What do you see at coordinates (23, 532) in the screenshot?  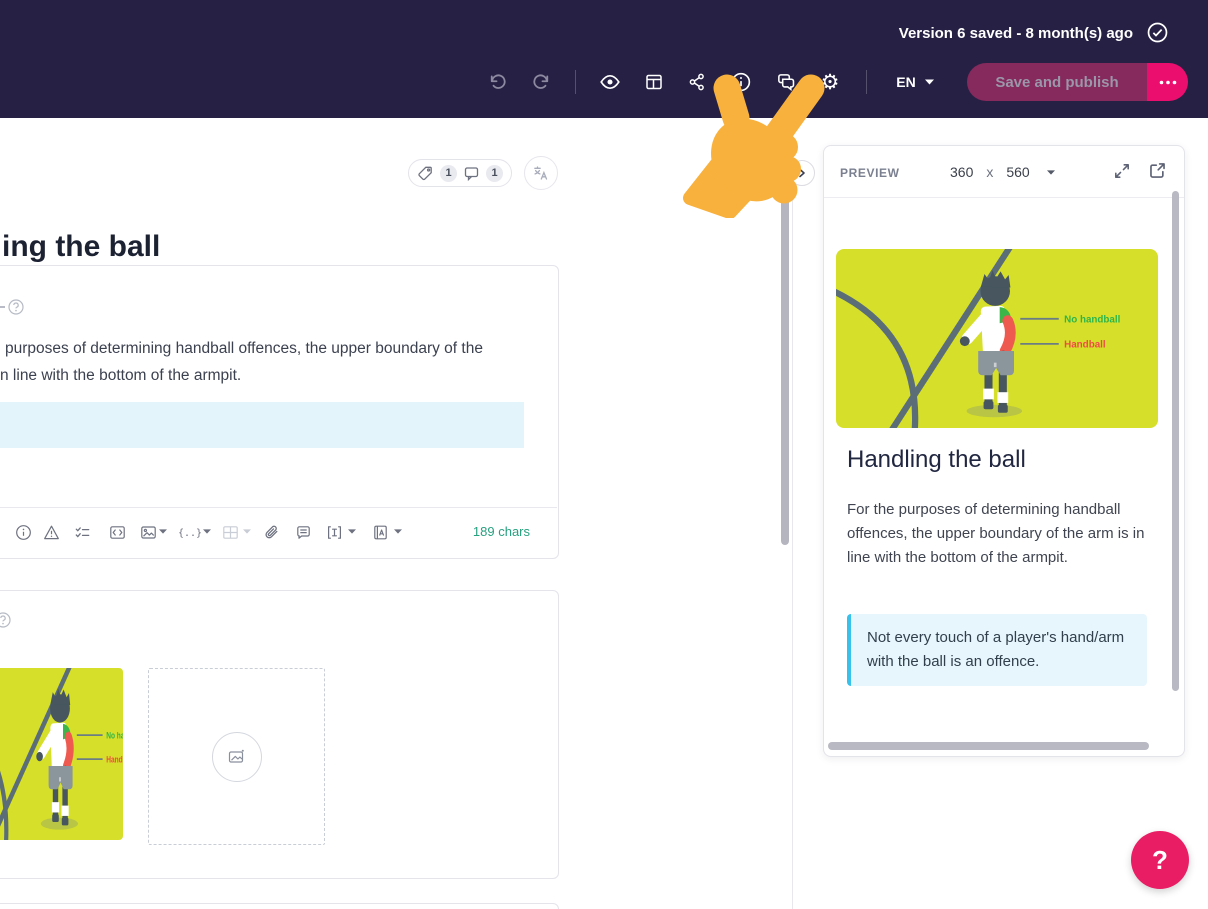 I see `info-tool-button` at bounding box center [23, 532].